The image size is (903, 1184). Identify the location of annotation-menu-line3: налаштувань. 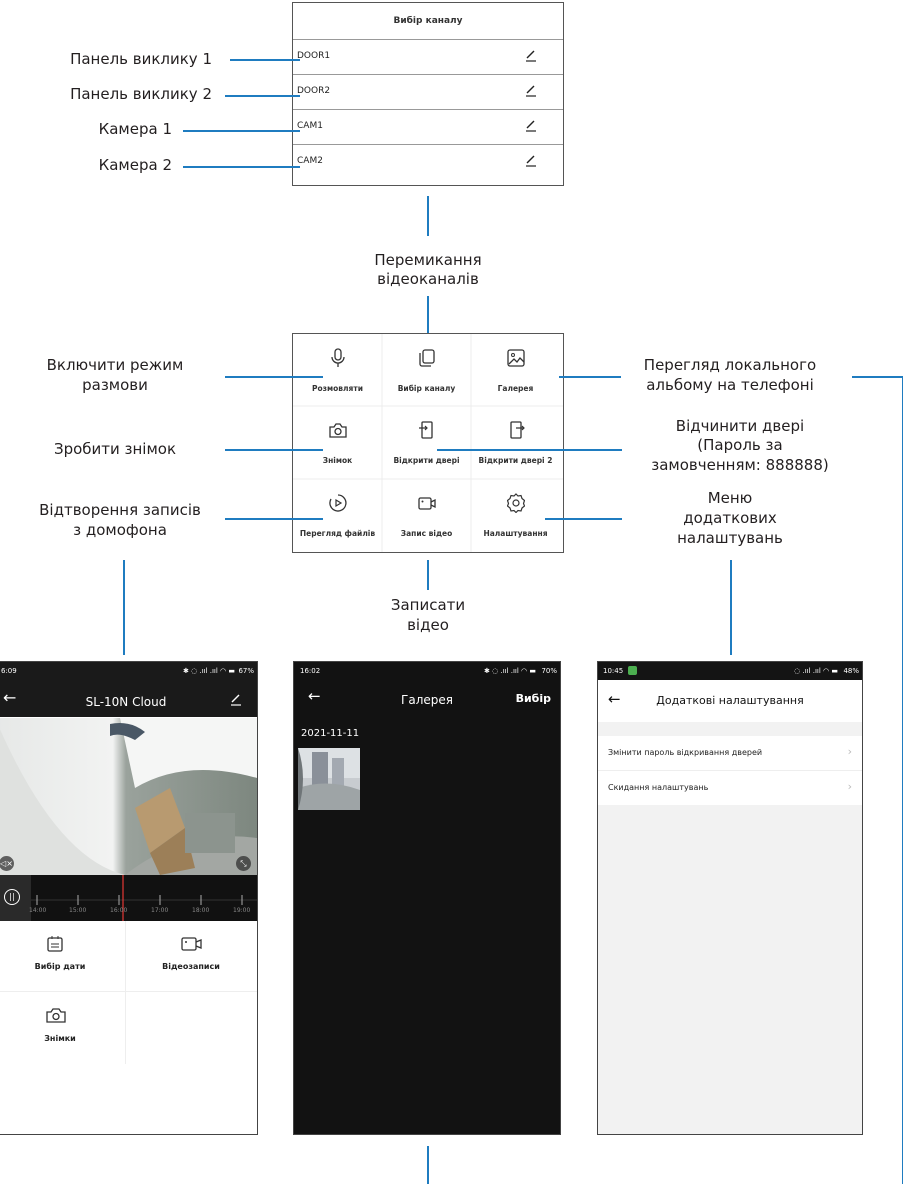
(730, 538).